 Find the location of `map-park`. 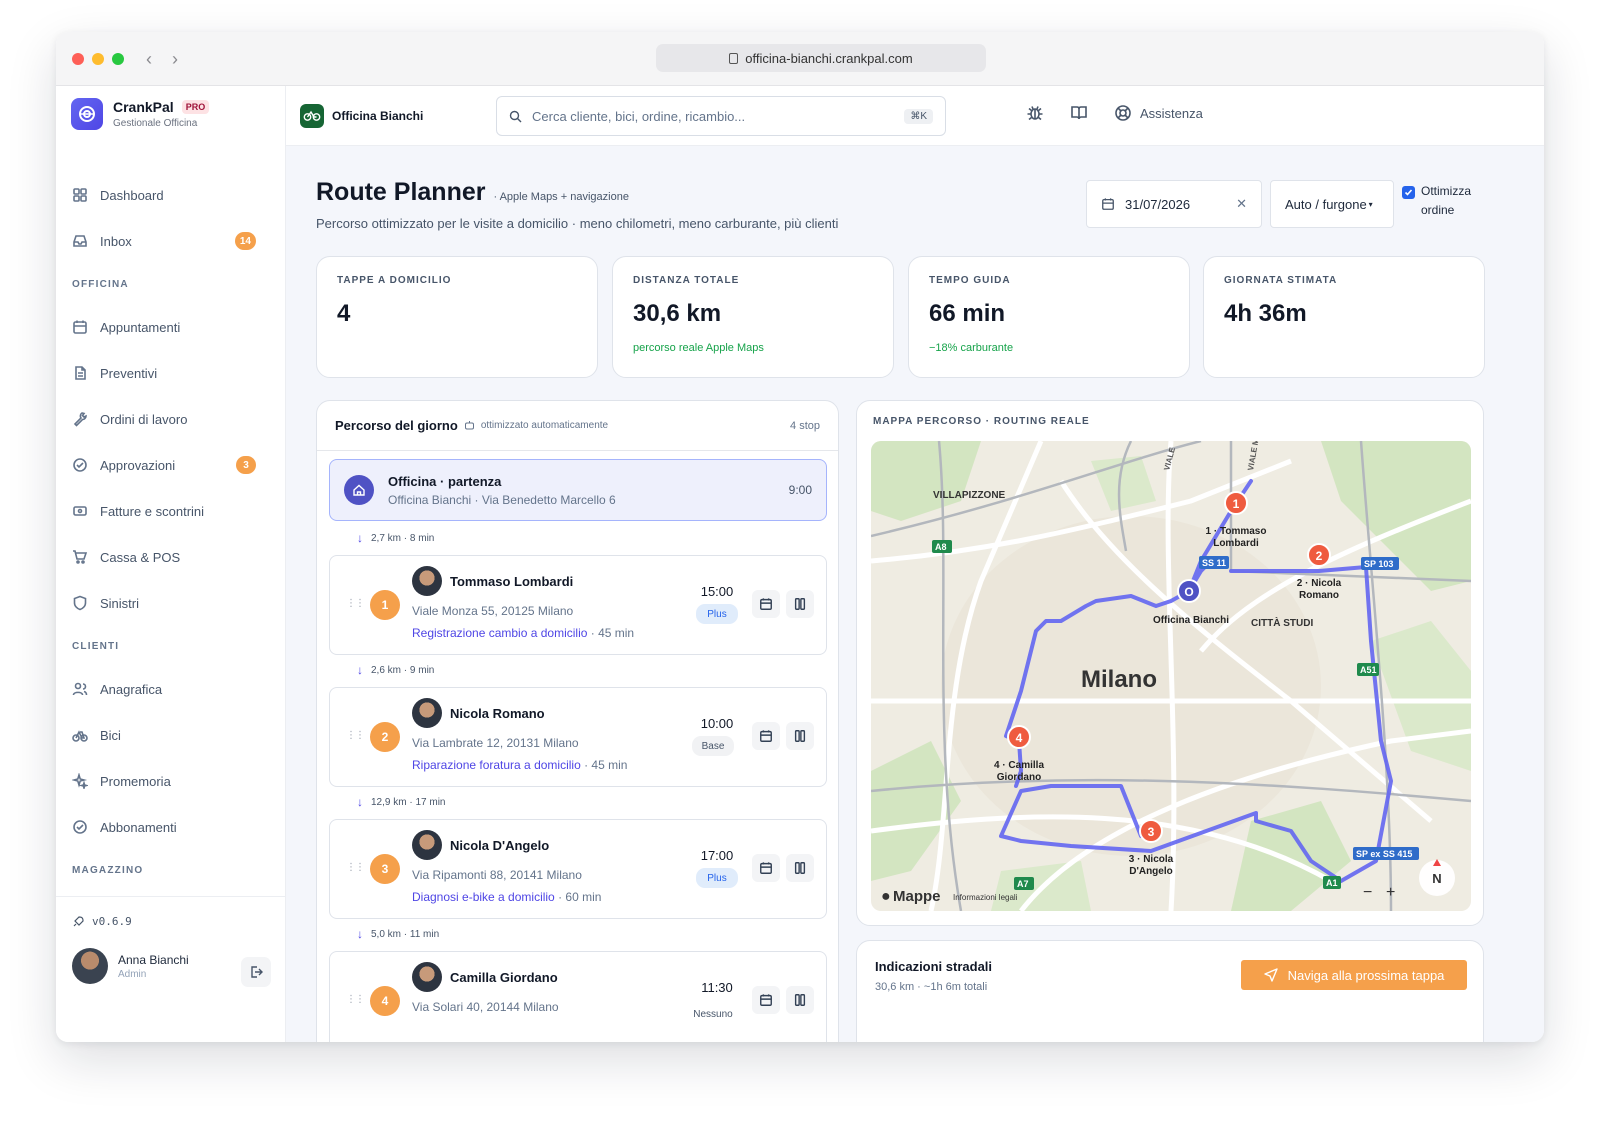

map-park is located at coordinates (926, 481).